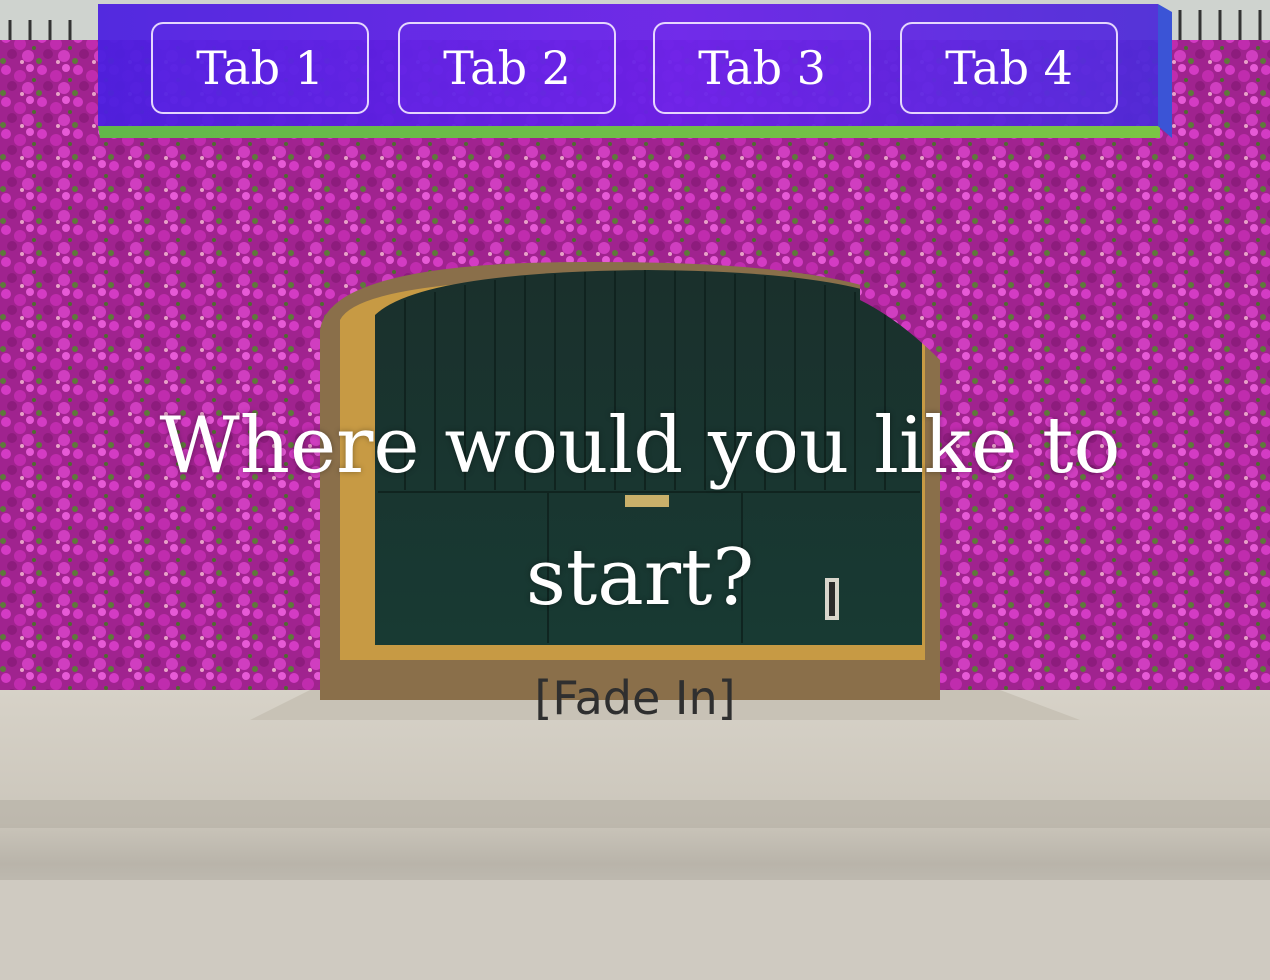 This screenshot has width=1270, height=980. I want to click on tab-bar: Tab 1 Tab 2 Tab 3 Tab 4, so click(635, 71).